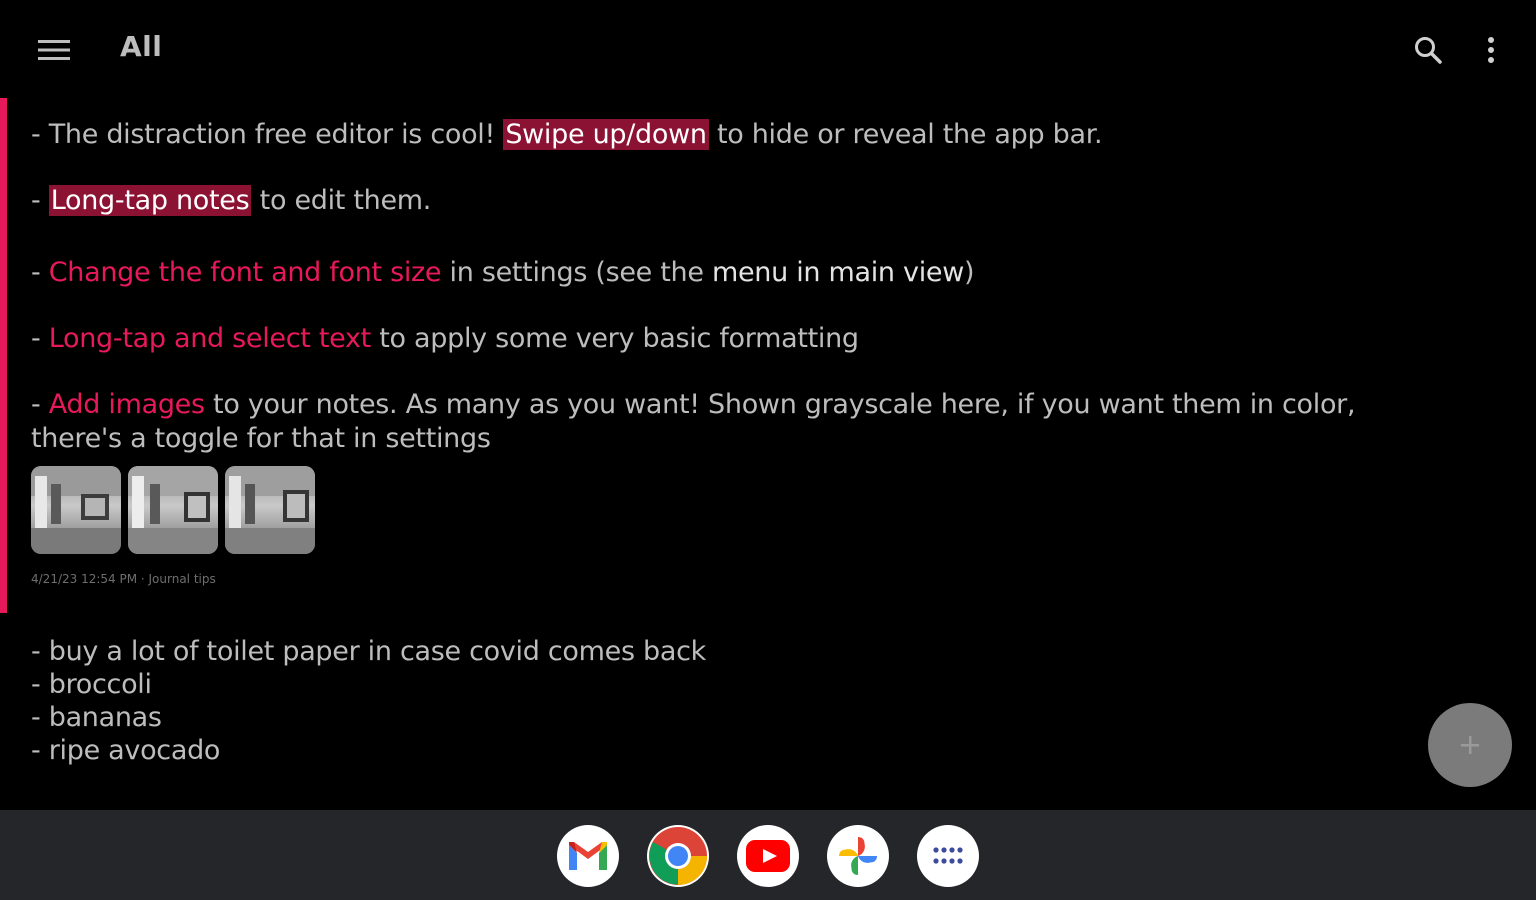  Describe the element at coordinates (838, 272) in the screenshot. I see `tip-strong-text: menu in main view` at that location.